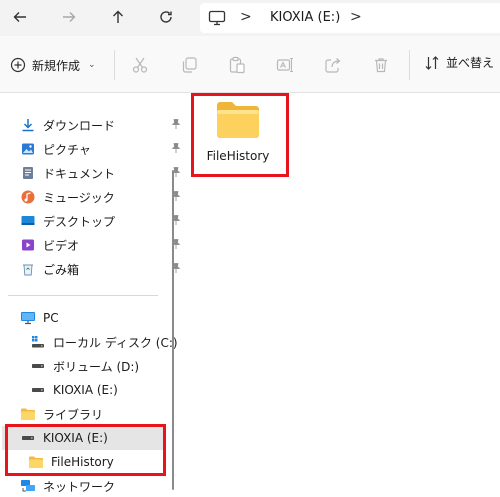 This screenshot has width=500, height=497. Describe the element at coordinates (28, 149) in the screenshot. I see `pictures-icon` at that location.